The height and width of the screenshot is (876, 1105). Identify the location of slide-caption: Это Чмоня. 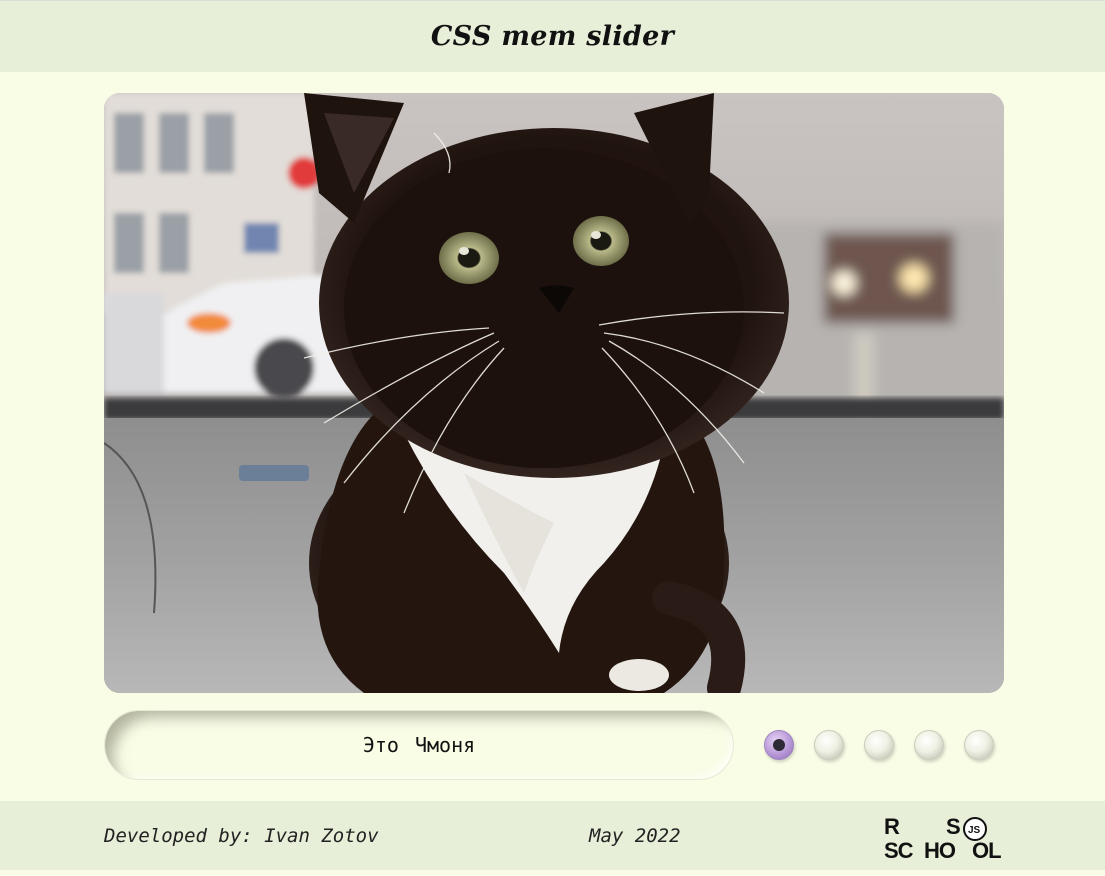
(419, 745).